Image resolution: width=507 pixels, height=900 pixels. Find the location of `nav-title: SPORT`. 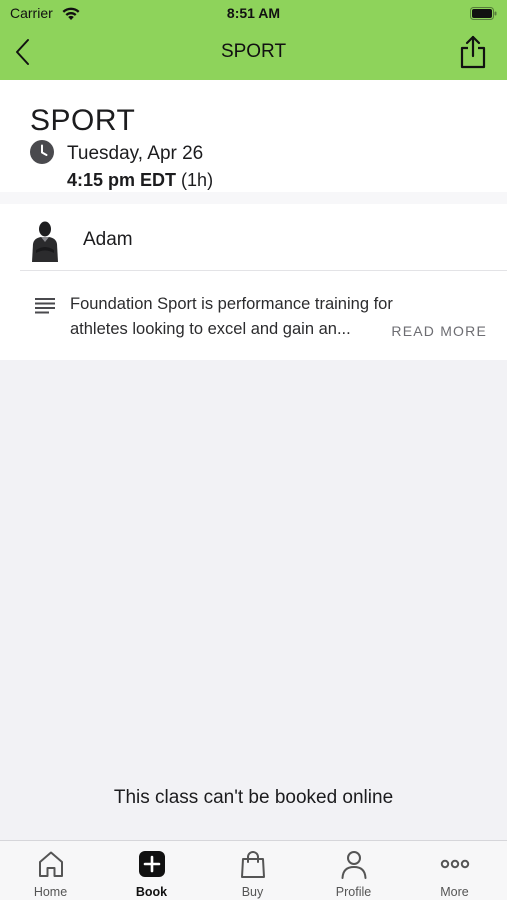

nav-title: SPORT is located at coordinates (253, 51).